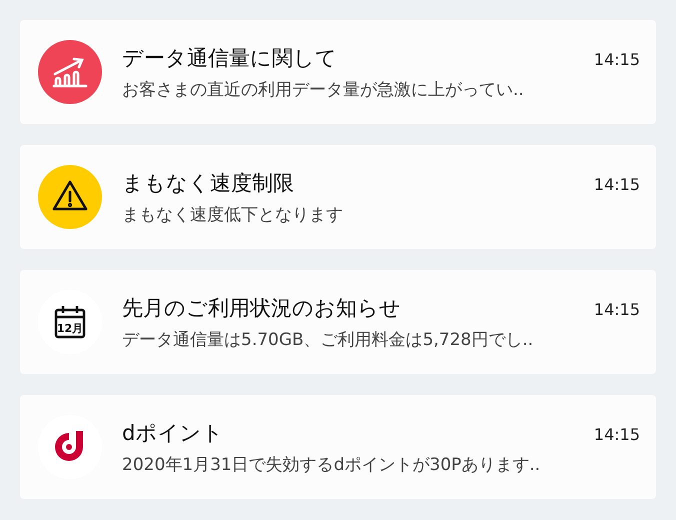  What do you see at coordinates (229, 58) in the screenshot?
I see `notification-title: データ通信量に関して` at bounding box center [229, 58].